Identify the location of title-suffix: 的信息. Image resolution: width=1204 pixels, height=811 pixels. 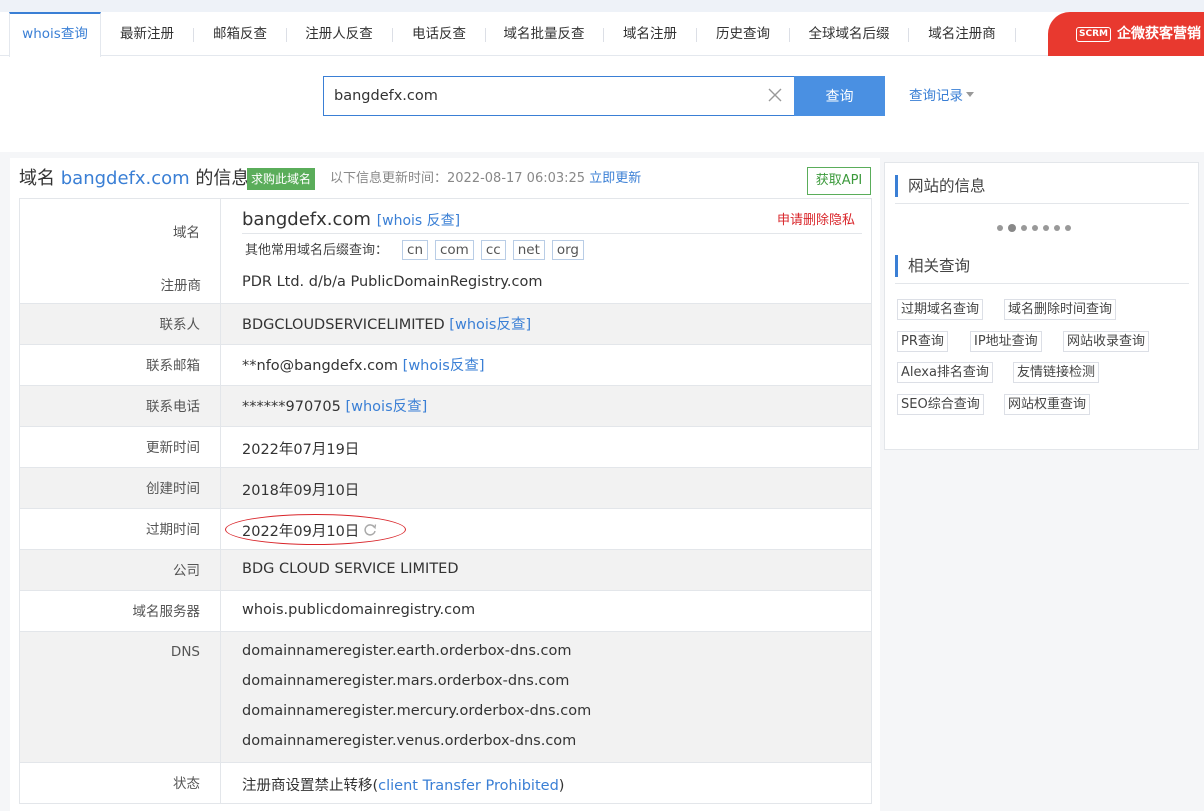
(222, 178).